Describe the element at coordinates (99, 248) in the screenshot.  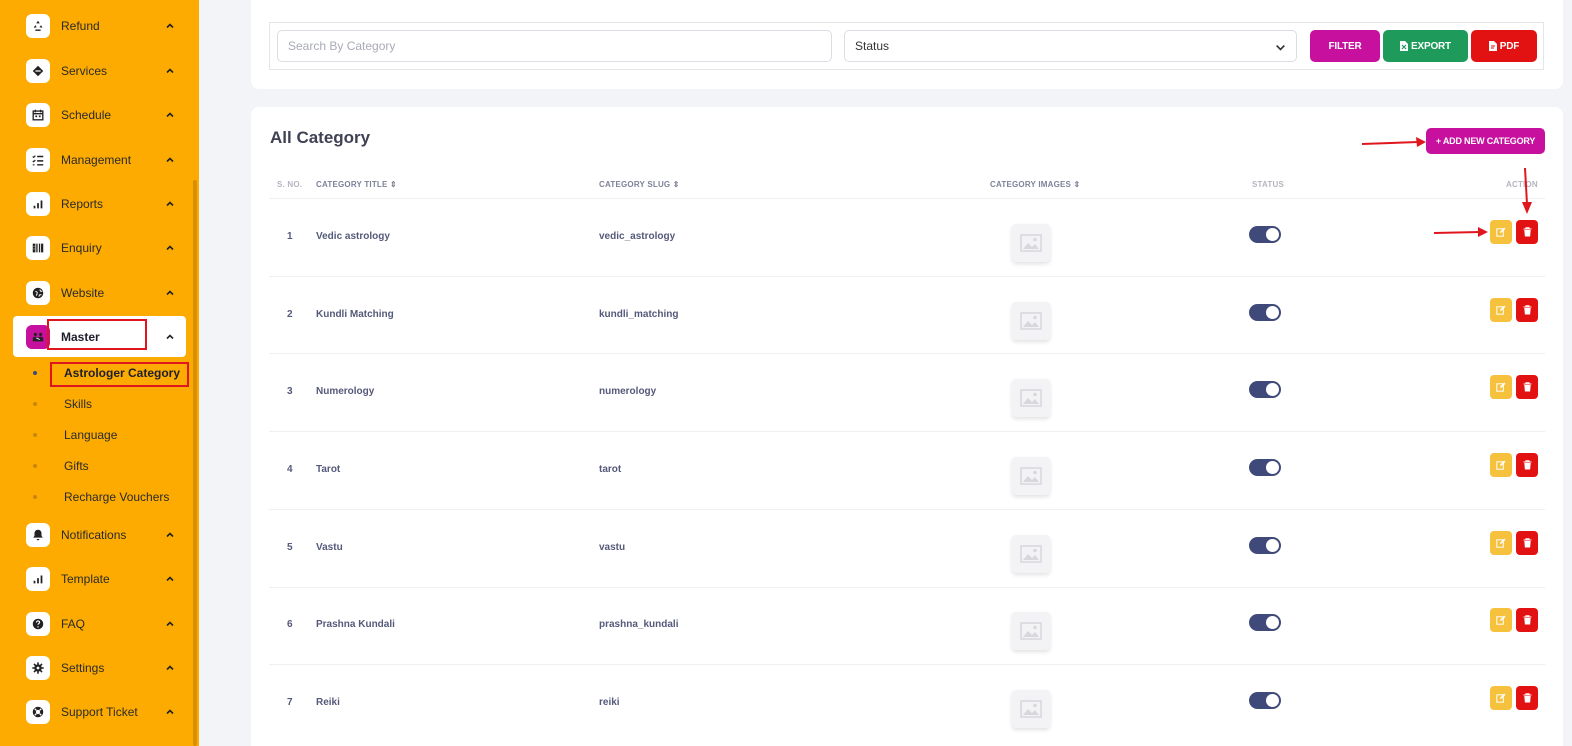
I see `sidebar-item-enquiry: Enquiry` at that location.